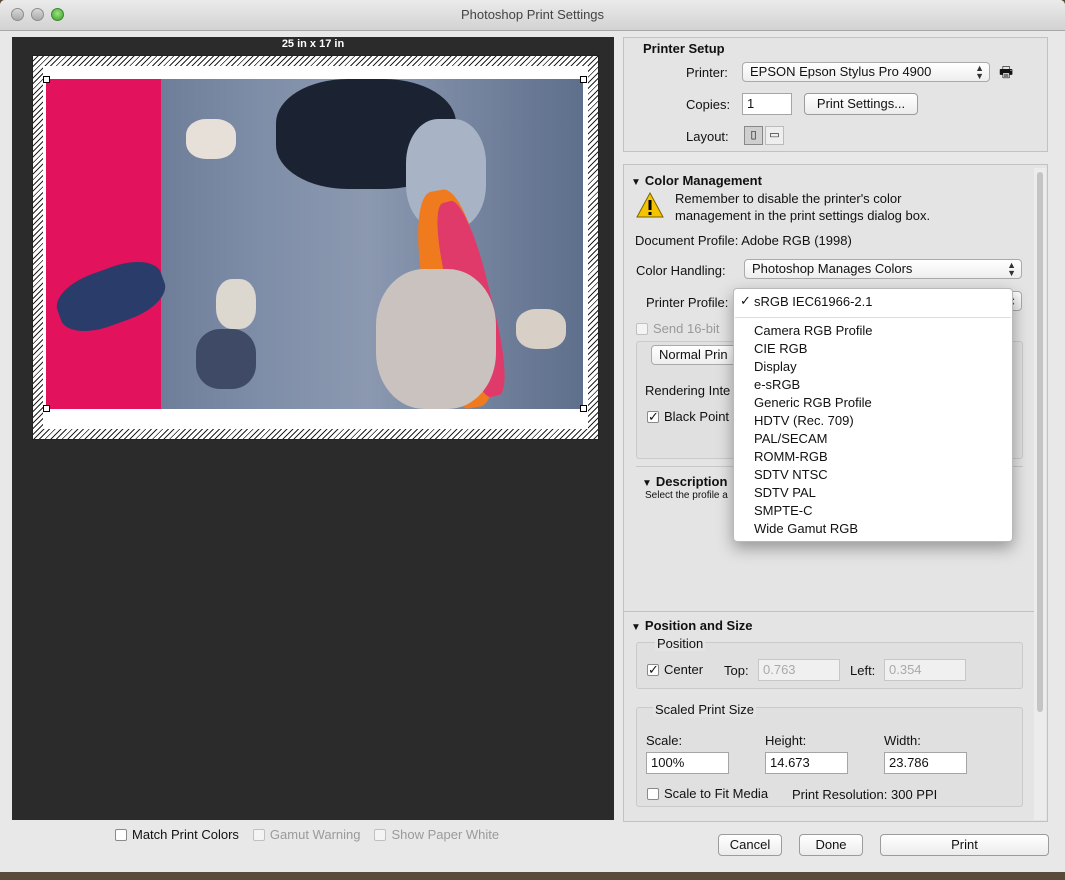 The image size is (1065, 880). What do you see at coordinates (799, 670) in the screenshot?
I see `top-input: 0.763` at bounding box center [799, 670].